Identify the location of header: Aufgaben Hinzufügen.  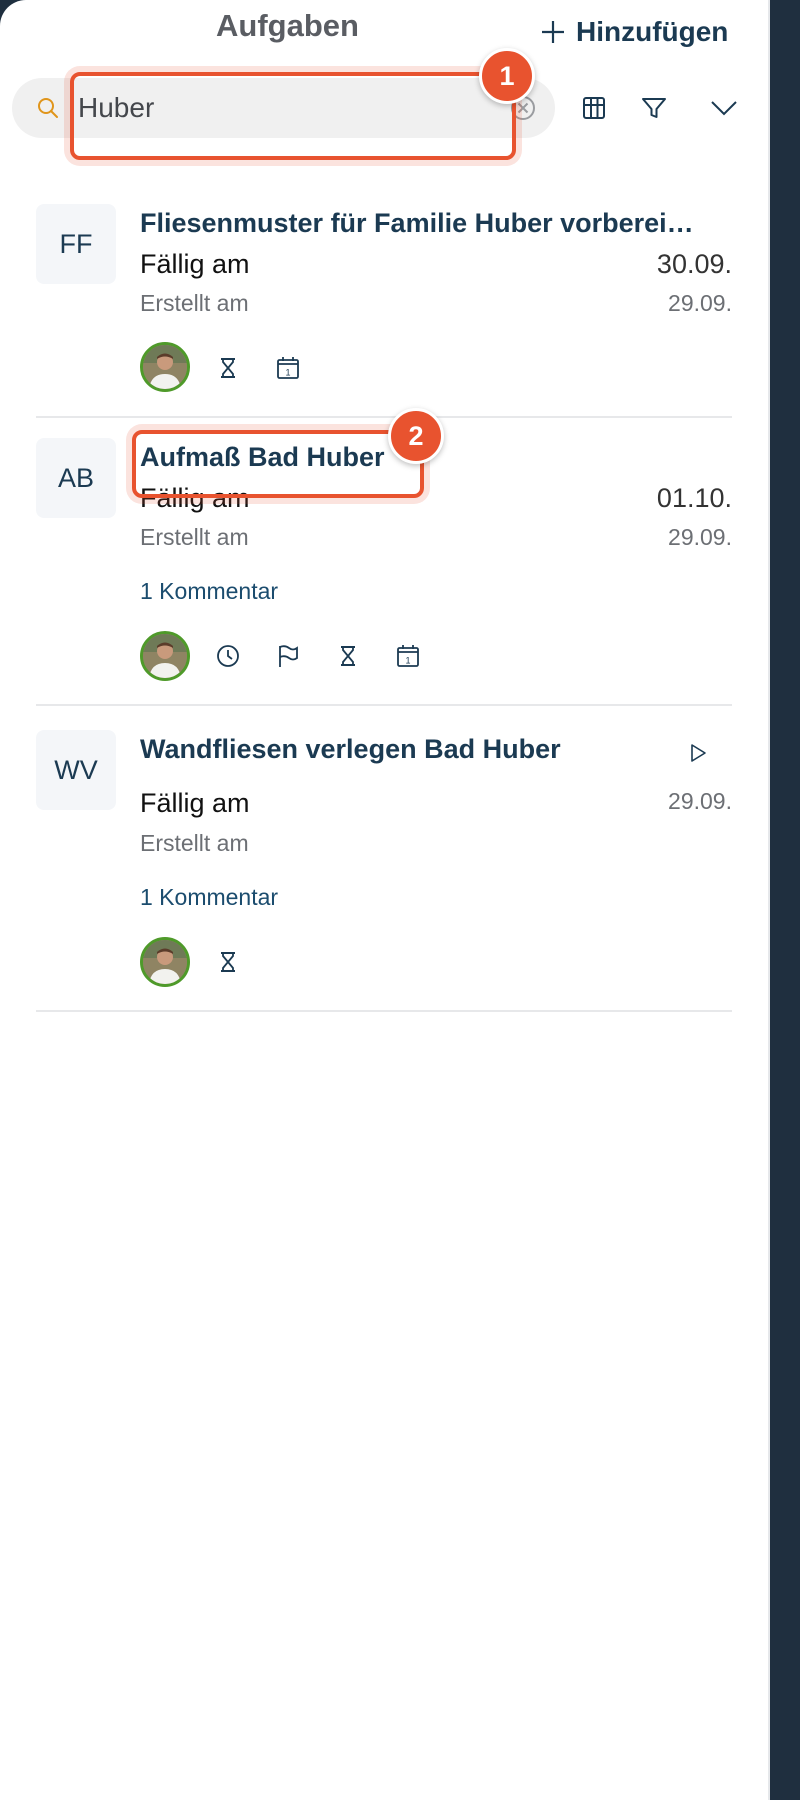
(384, 30).